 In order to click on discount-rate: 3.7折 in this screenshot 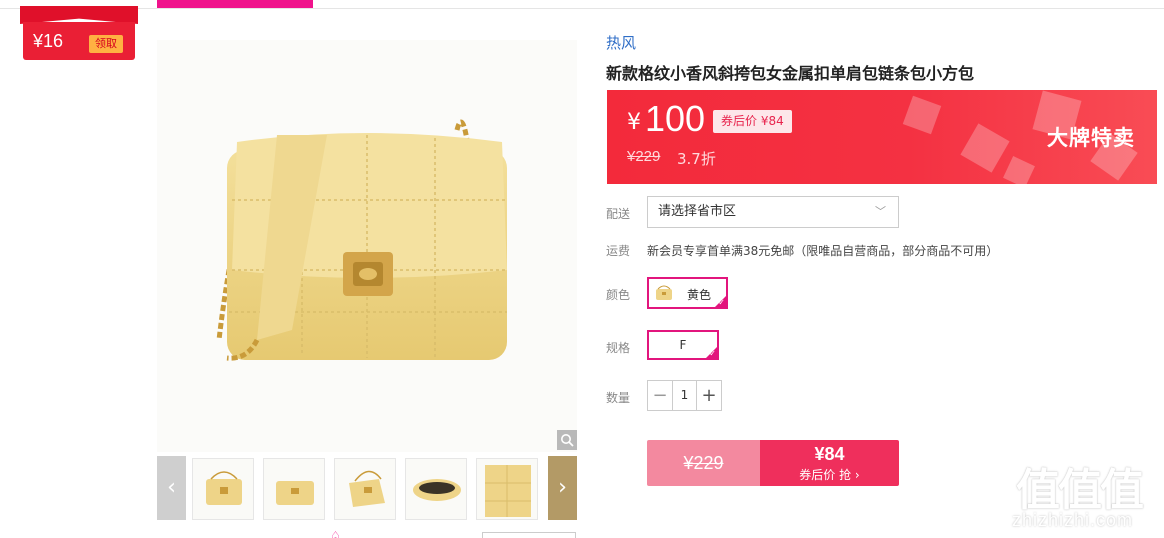, I will do `click(696, 159)`.